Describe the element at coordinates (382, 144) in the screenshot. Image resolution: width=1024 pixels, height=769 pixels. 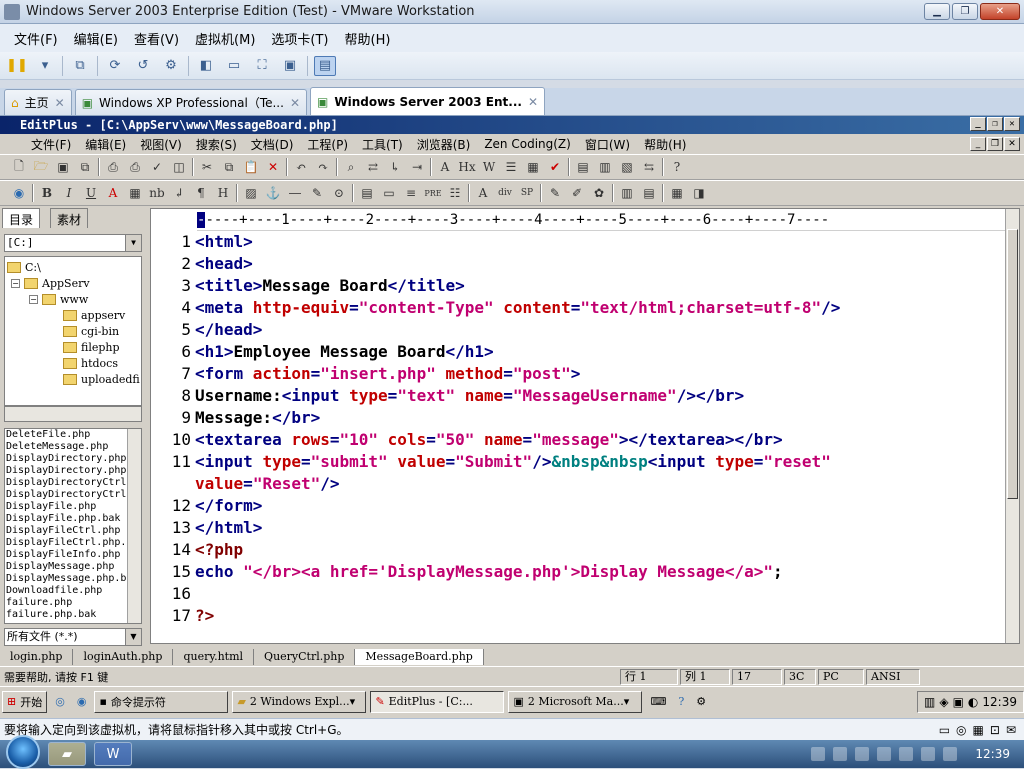
I see `menu-tools: 工具(T)` at that location.